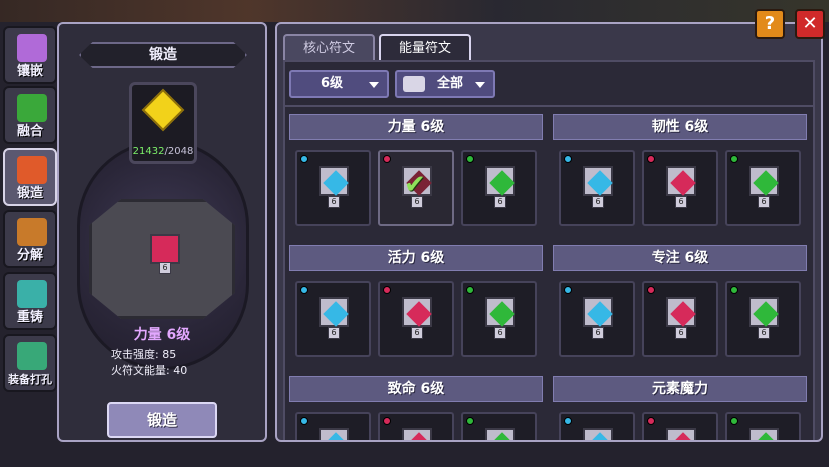  Describe the element at coordinates (30, 55) in the screenshot. I see `side-tab-inlay: 镶嵌` at that location.